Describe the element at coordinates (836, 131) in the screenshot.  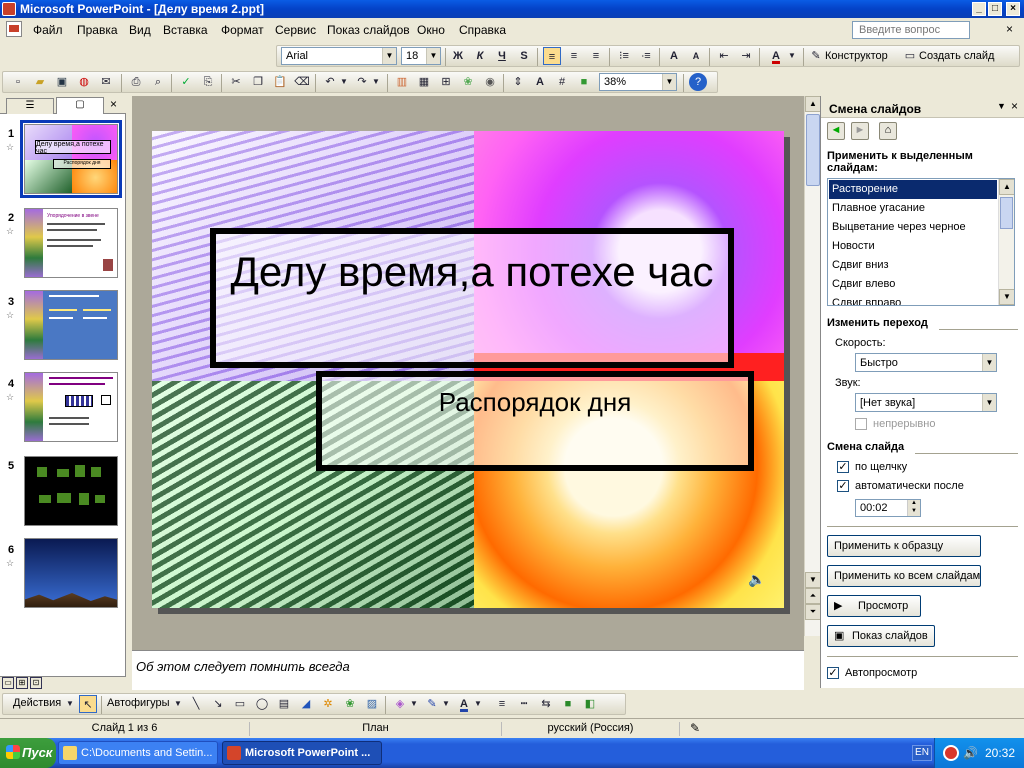
I see `back-icon: ◄` at that location.